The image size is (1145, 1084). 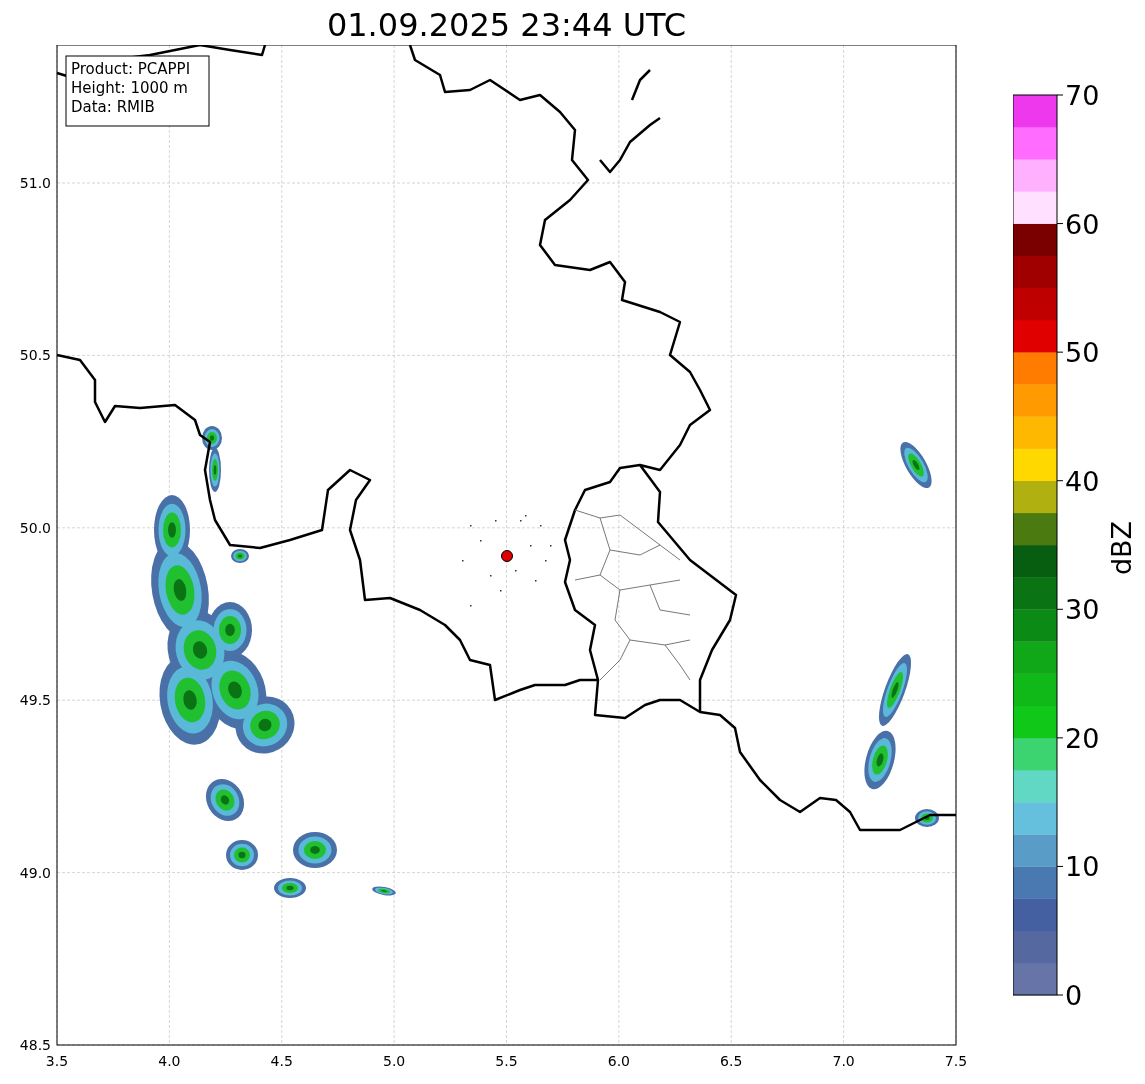 I want to click on y-axis-tick-label: 49.5, so click(x=35, y=700).